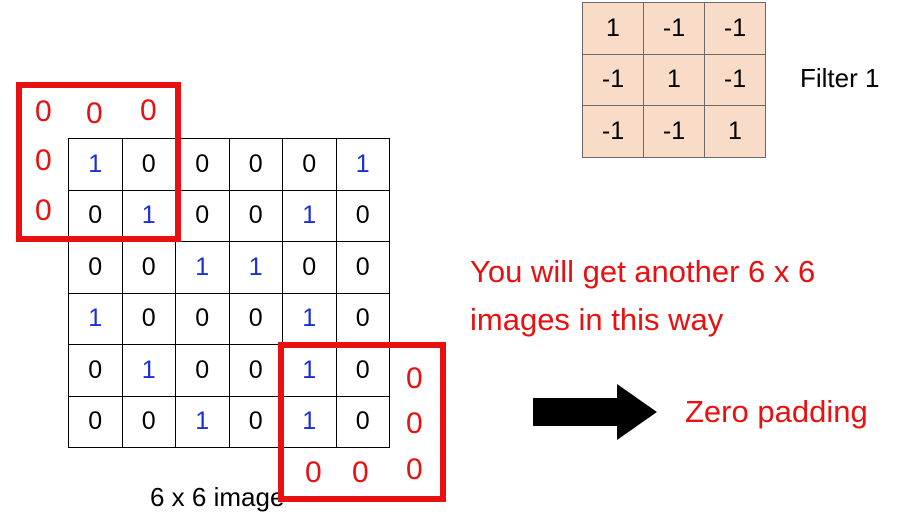 The height and width of the screenshot is (531, 905). I want to click on zero-padding-label: Zero padding, so click(776, 411).